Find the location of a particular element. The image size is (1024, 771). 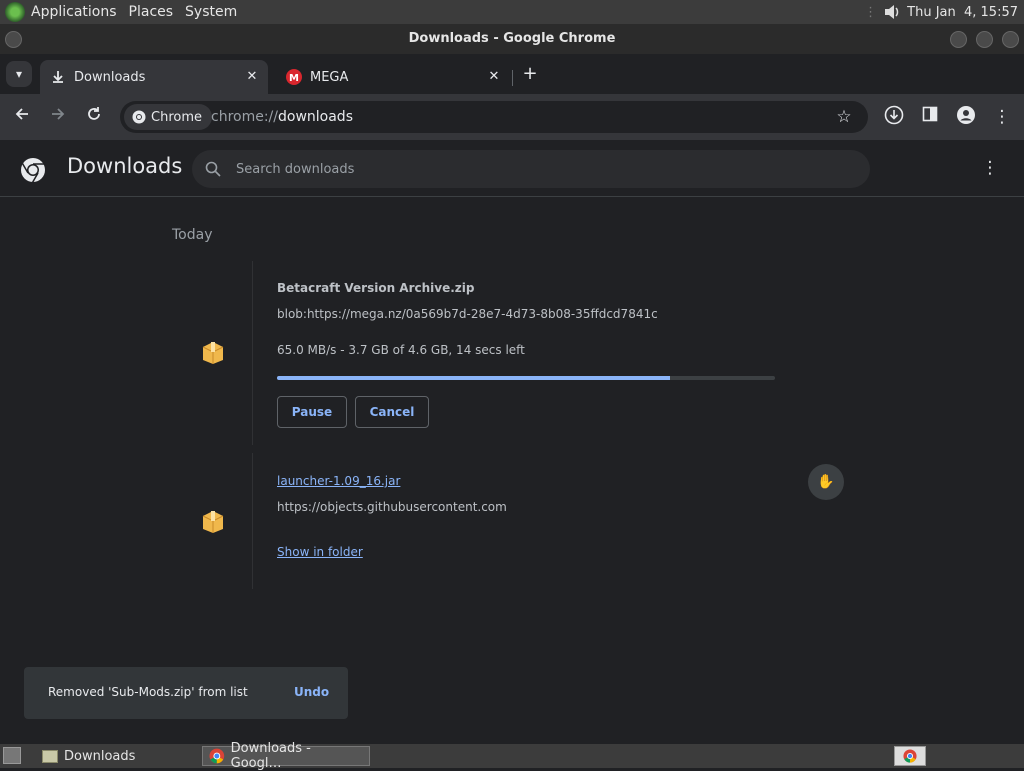

day-heading: Today is located at coordinates (192, 235).